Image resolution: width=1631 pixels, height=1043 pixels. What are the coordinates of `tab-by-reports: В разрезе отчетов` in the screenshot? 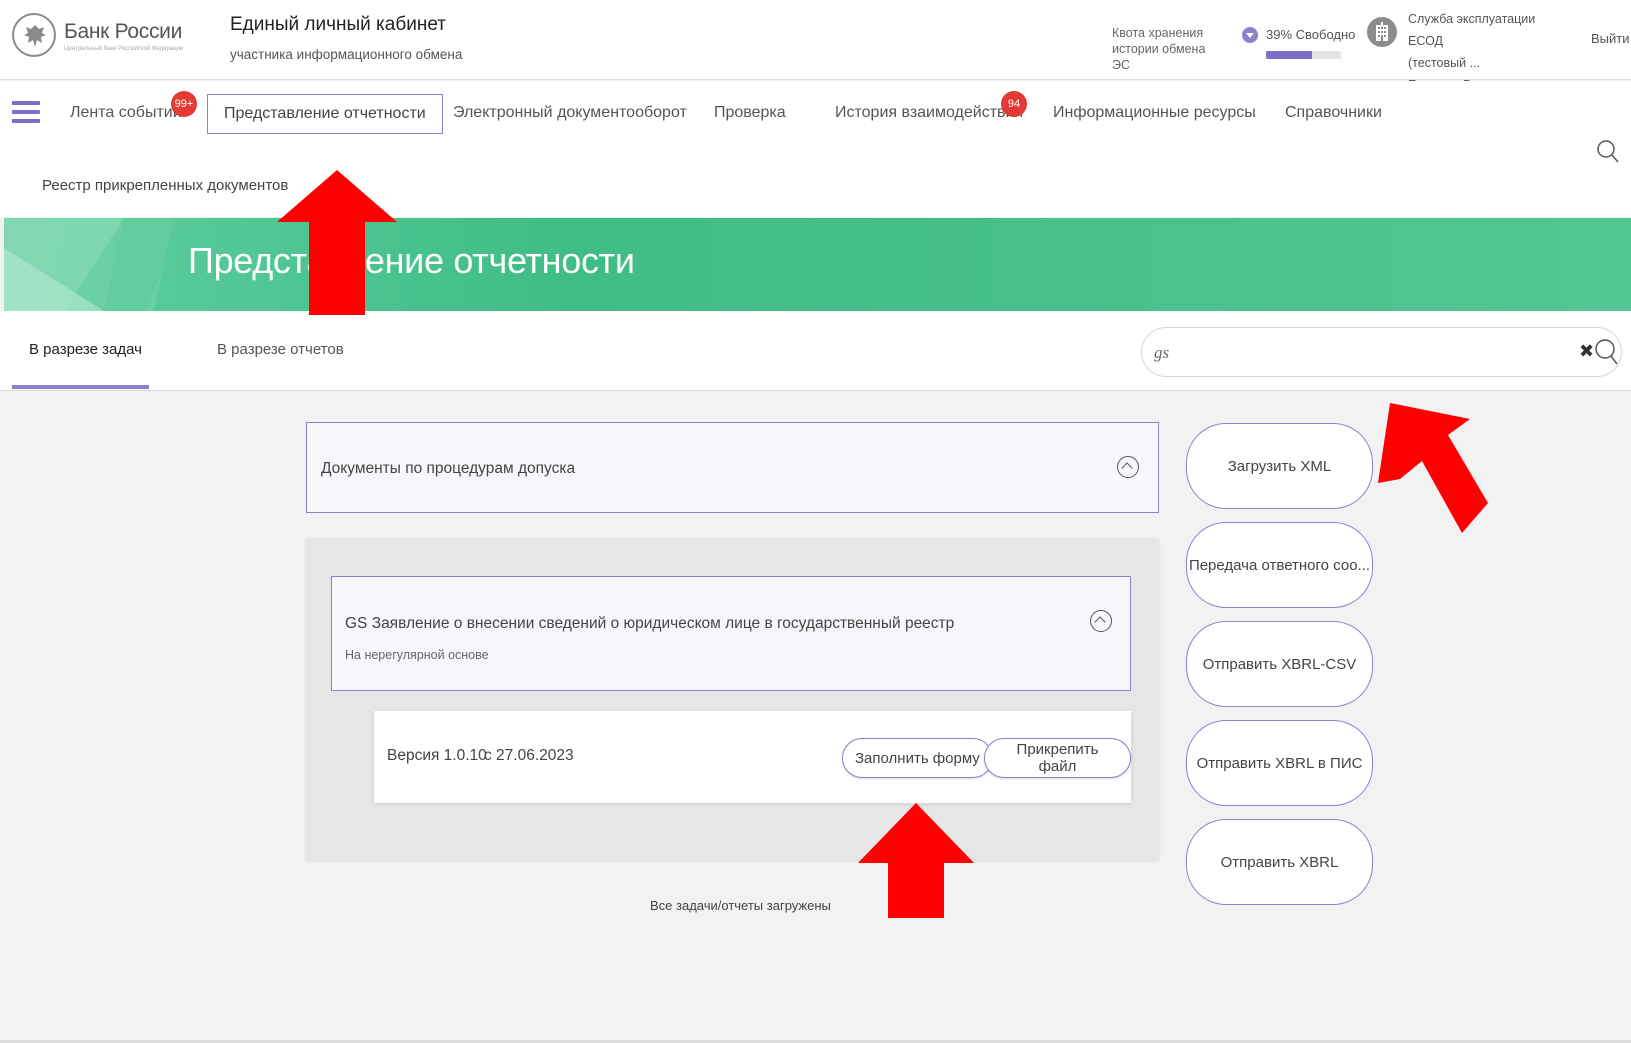 It's located at (280, 349).